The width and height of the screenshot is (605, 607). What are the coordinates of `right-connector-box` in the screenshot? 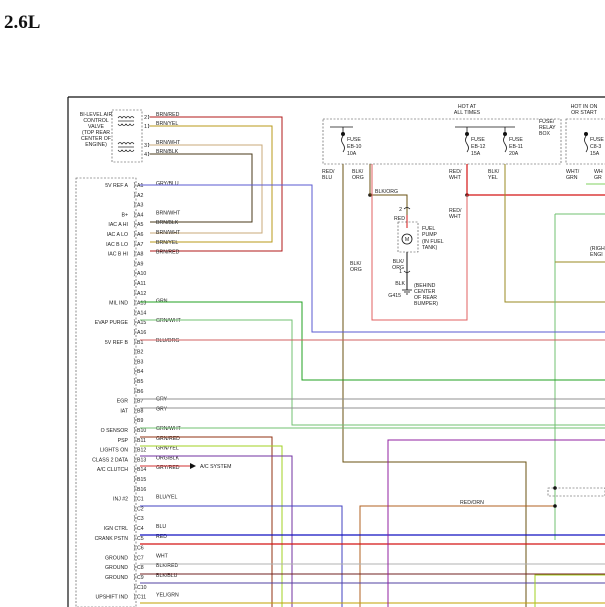 It's located at (576, 492).